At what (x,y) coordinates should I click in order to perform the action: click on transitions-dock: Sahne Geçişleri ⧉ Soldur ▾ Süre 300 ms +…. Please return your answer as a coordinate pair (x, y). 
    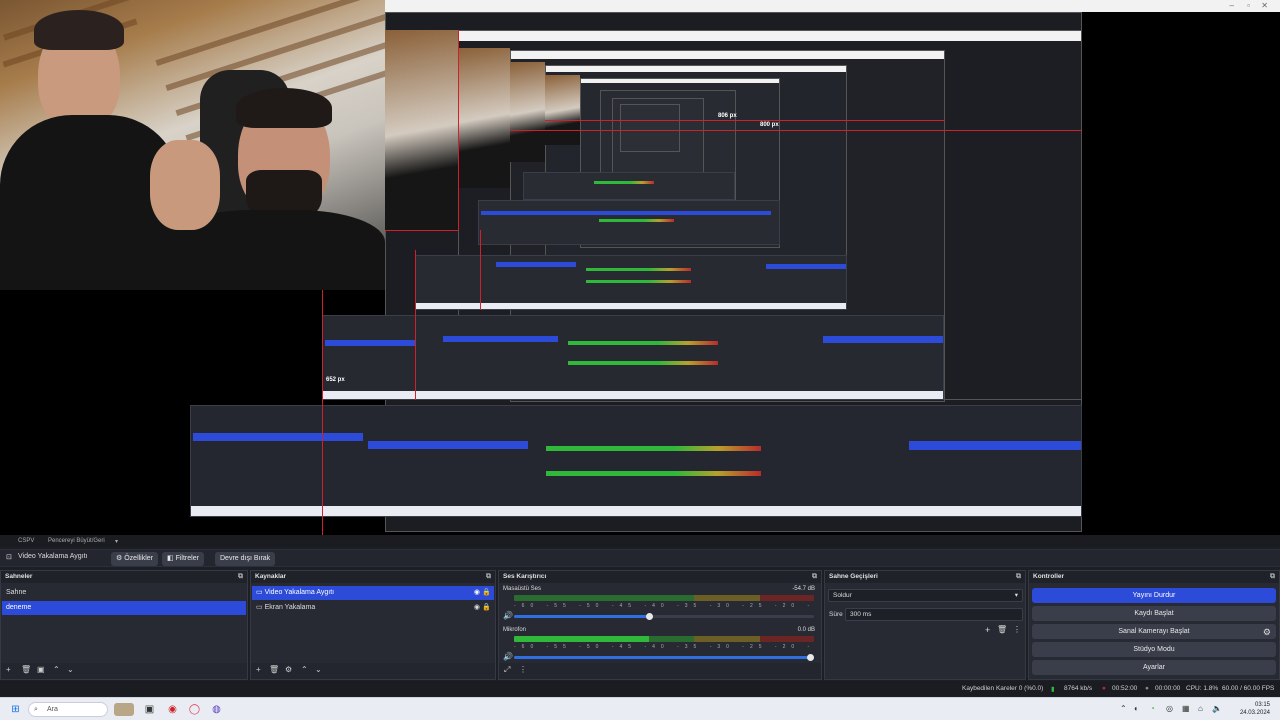
    Looking at the image, I should click on (925, 625).